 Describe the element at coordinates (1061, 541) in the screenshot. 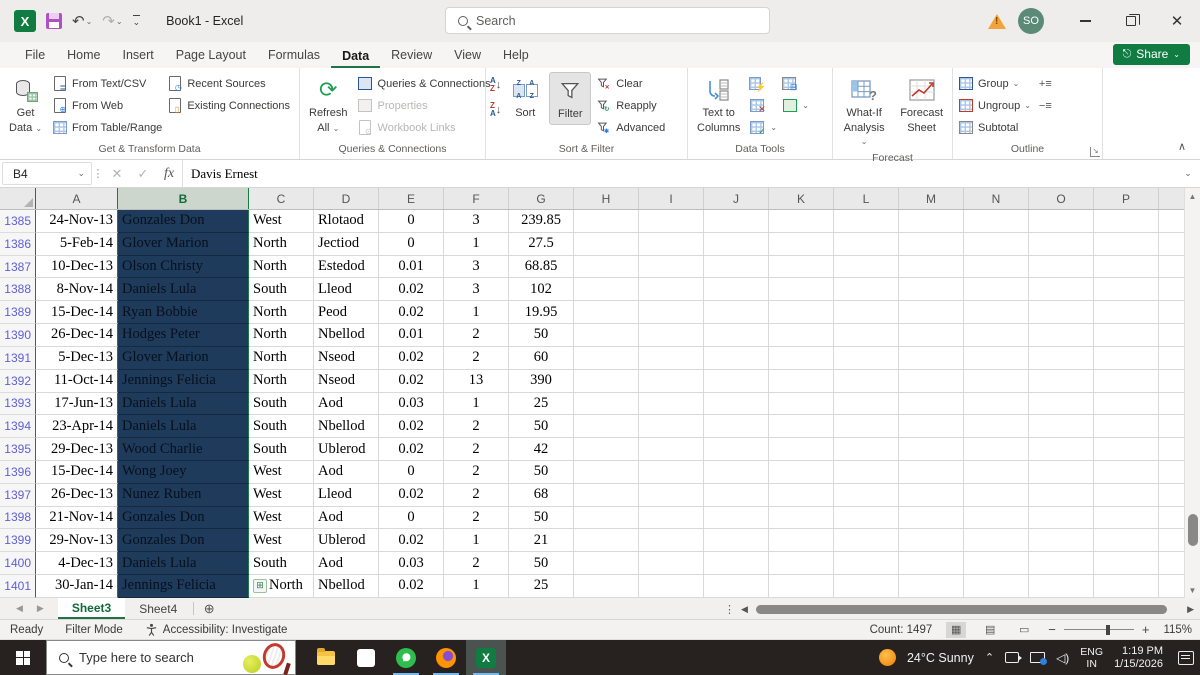

I see `cell-O1399` at that location.